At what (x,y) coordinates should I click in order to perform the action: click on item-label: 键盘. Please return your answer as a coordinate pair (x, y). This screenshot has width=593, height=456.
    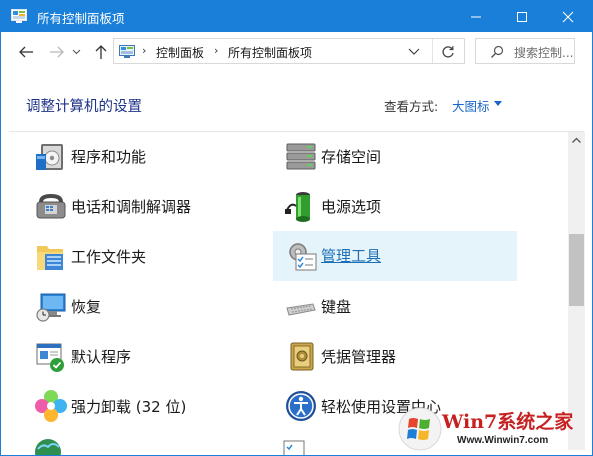
    Looking at the image, I should click on (336, 306).